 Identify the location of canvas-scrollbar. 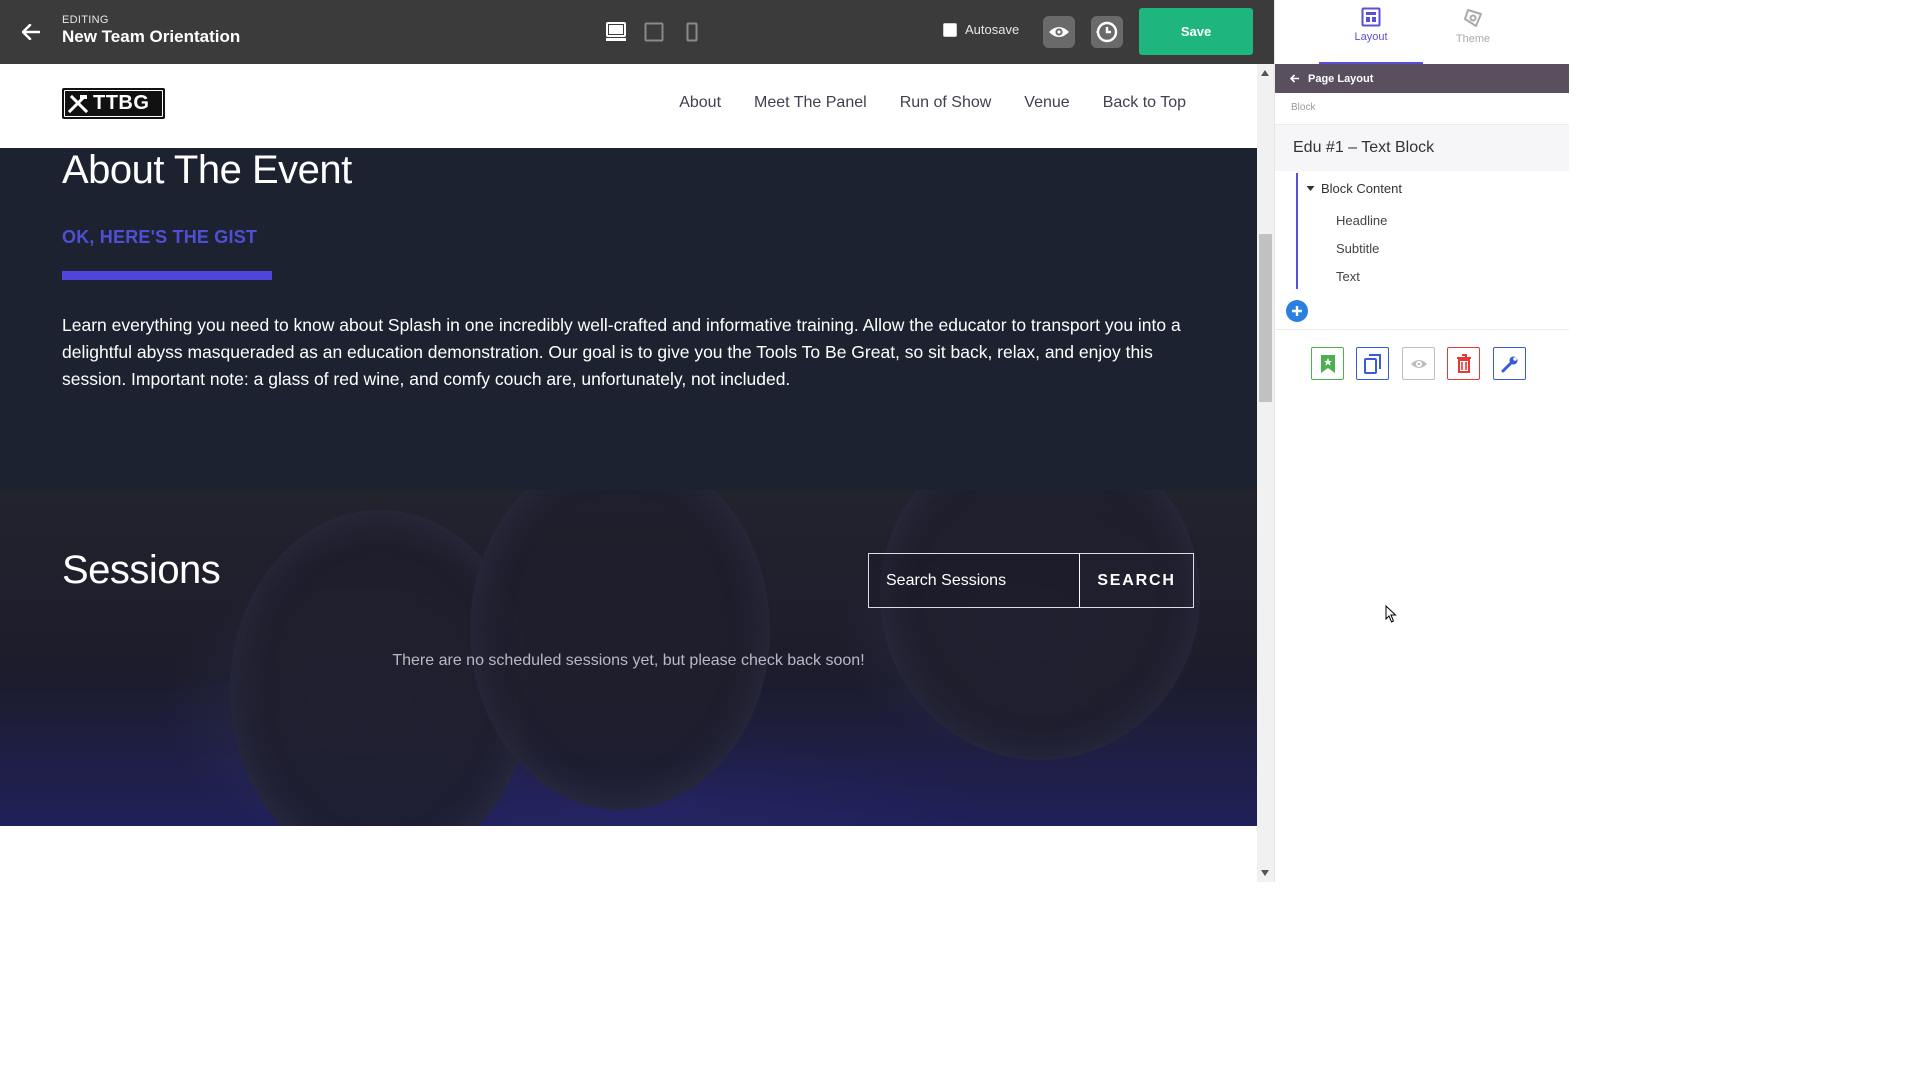
(1265, 473).